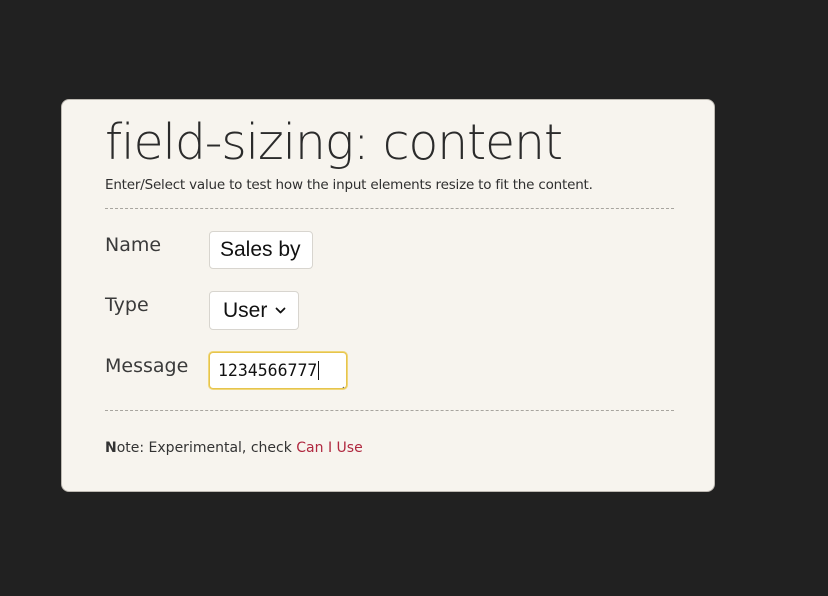 This screenshot has width=828, height=596. I want to click on type-select-value: User, so click(245, 310).